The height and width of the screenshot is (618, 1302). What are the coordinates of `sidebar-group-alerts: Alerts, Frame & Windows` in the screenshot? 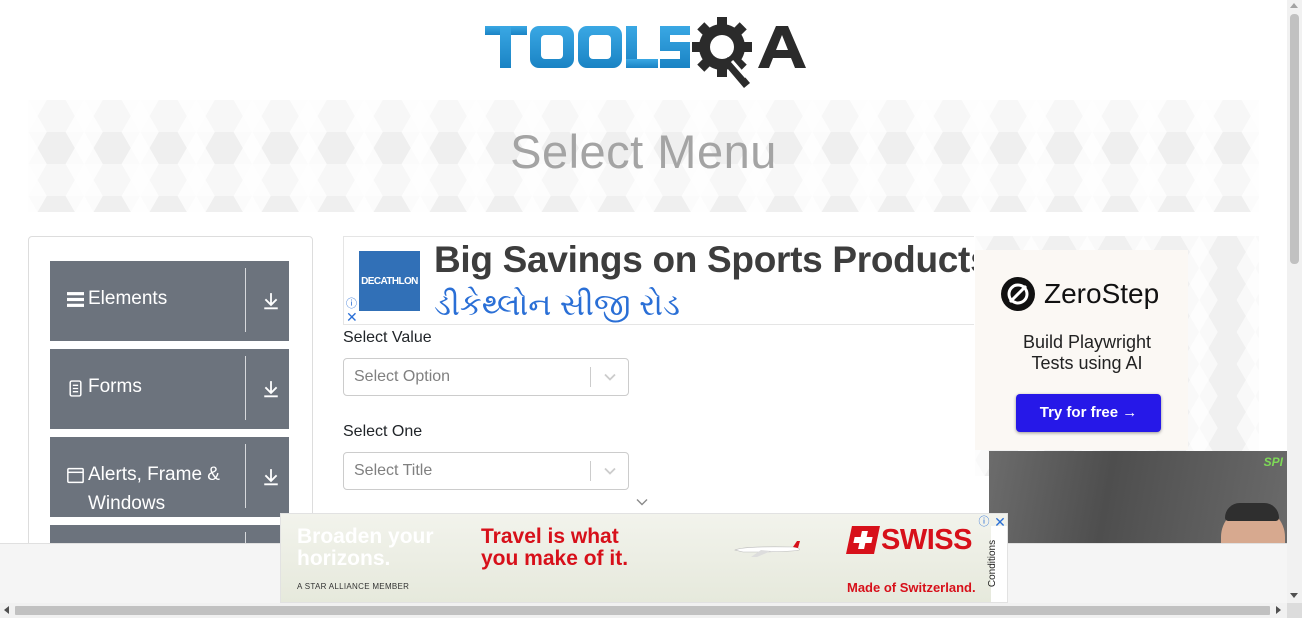 It's located at (169, 477).